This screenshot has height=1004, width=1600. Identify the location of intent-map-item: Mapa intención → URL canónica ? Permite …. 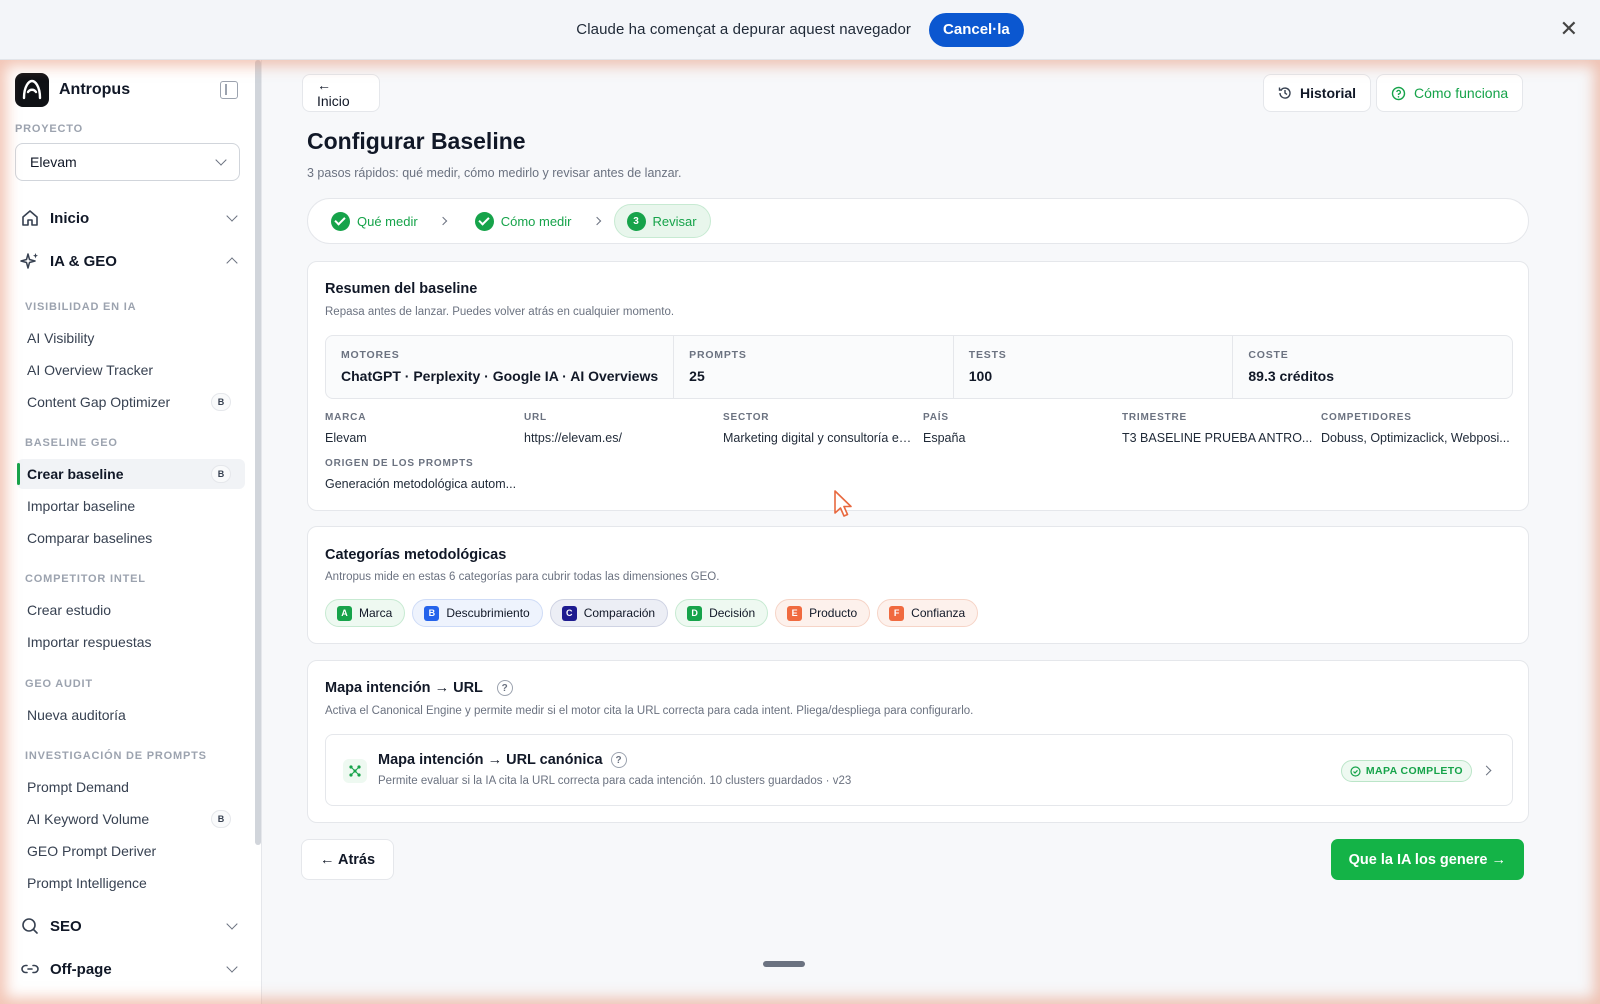
(919, 770).